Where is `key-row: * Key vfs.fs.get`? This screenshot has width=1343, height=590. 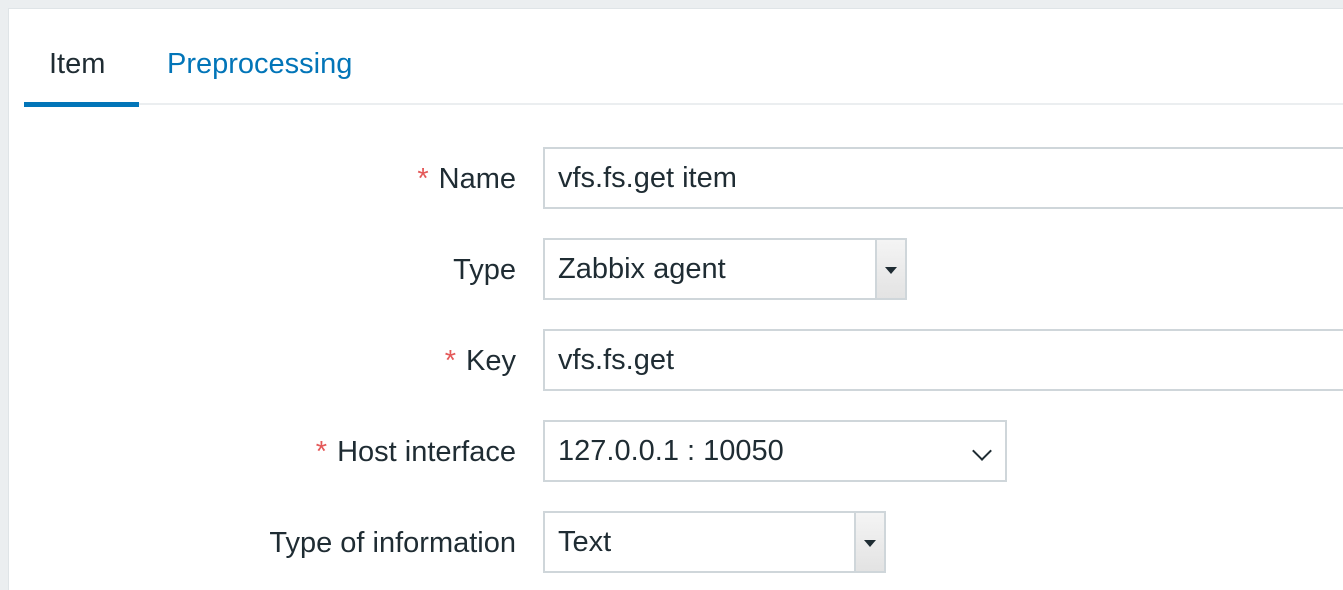 key-row: * Key vfs.fs.get is located at coordinates (676, 360).